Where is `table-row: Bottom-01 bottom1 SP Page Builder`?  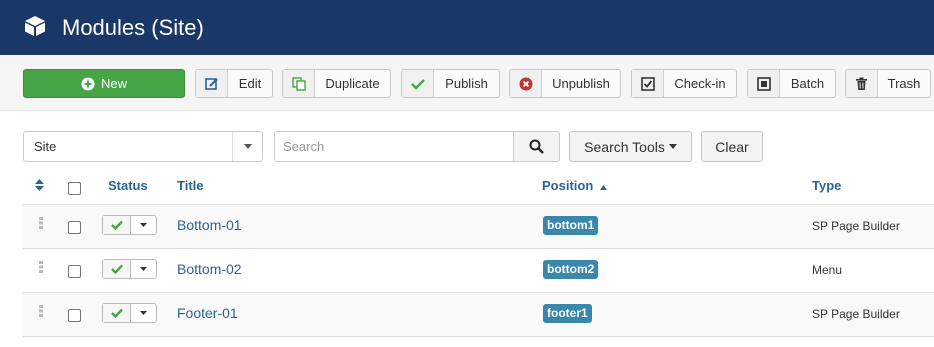
table-row: Bottom-01 bottom1 SP Page Builder is located at coordinates (478, 227).